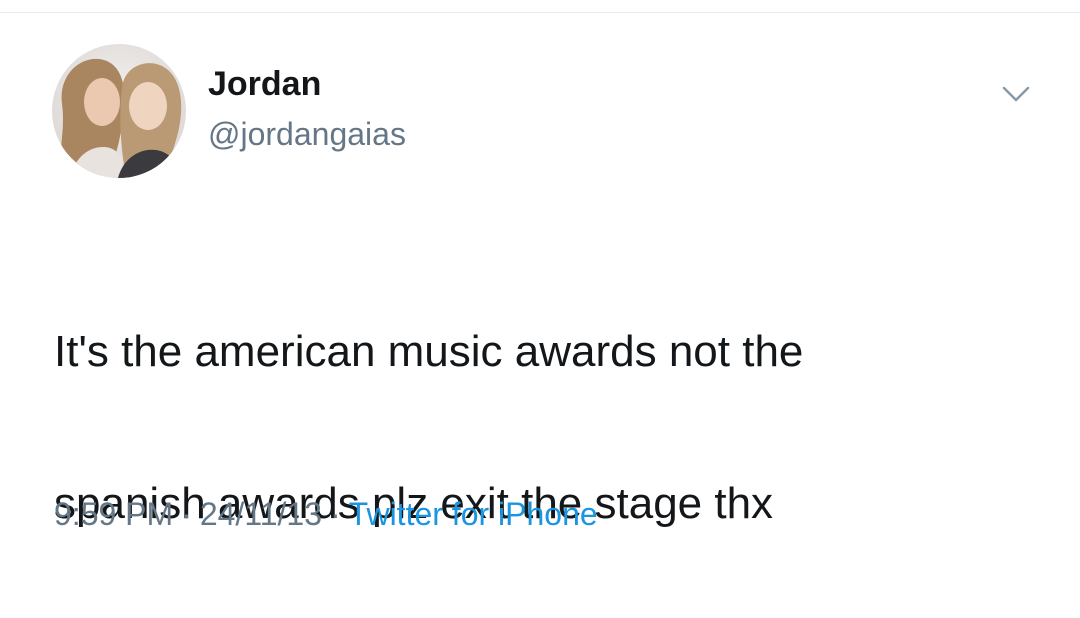  I want to click on tweet-source-link: Twitter for iPhone, so click(473, 514).